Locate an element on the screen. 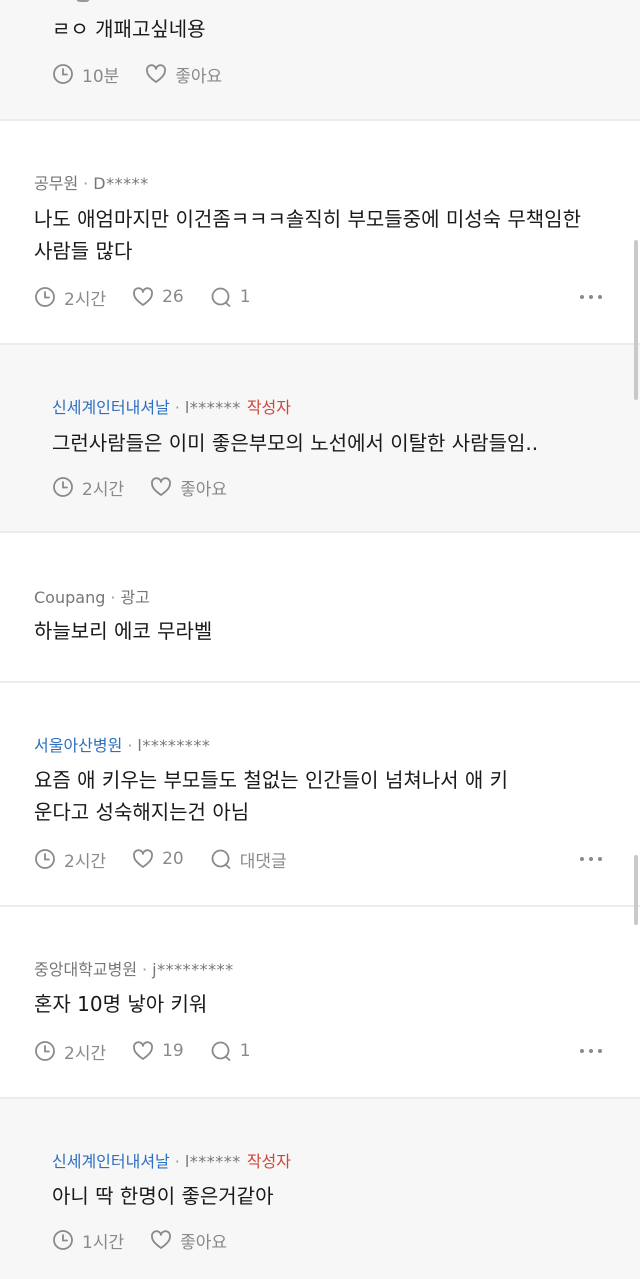 The image size is (640, 1279). ad-label: 광고 is located at coordinates (135, 597).